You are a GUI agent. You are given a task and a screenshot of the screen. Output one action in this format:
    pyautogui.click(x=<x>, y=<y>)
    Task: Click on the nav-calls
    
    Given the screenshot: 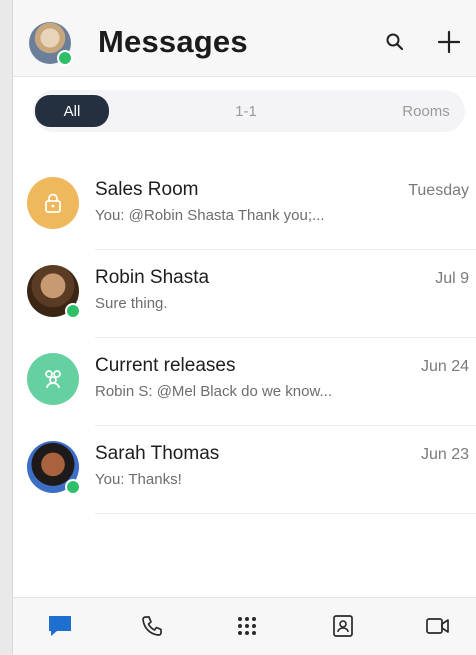 What is the action you would take?
    pyautogui.click(x=152, y=626)
    